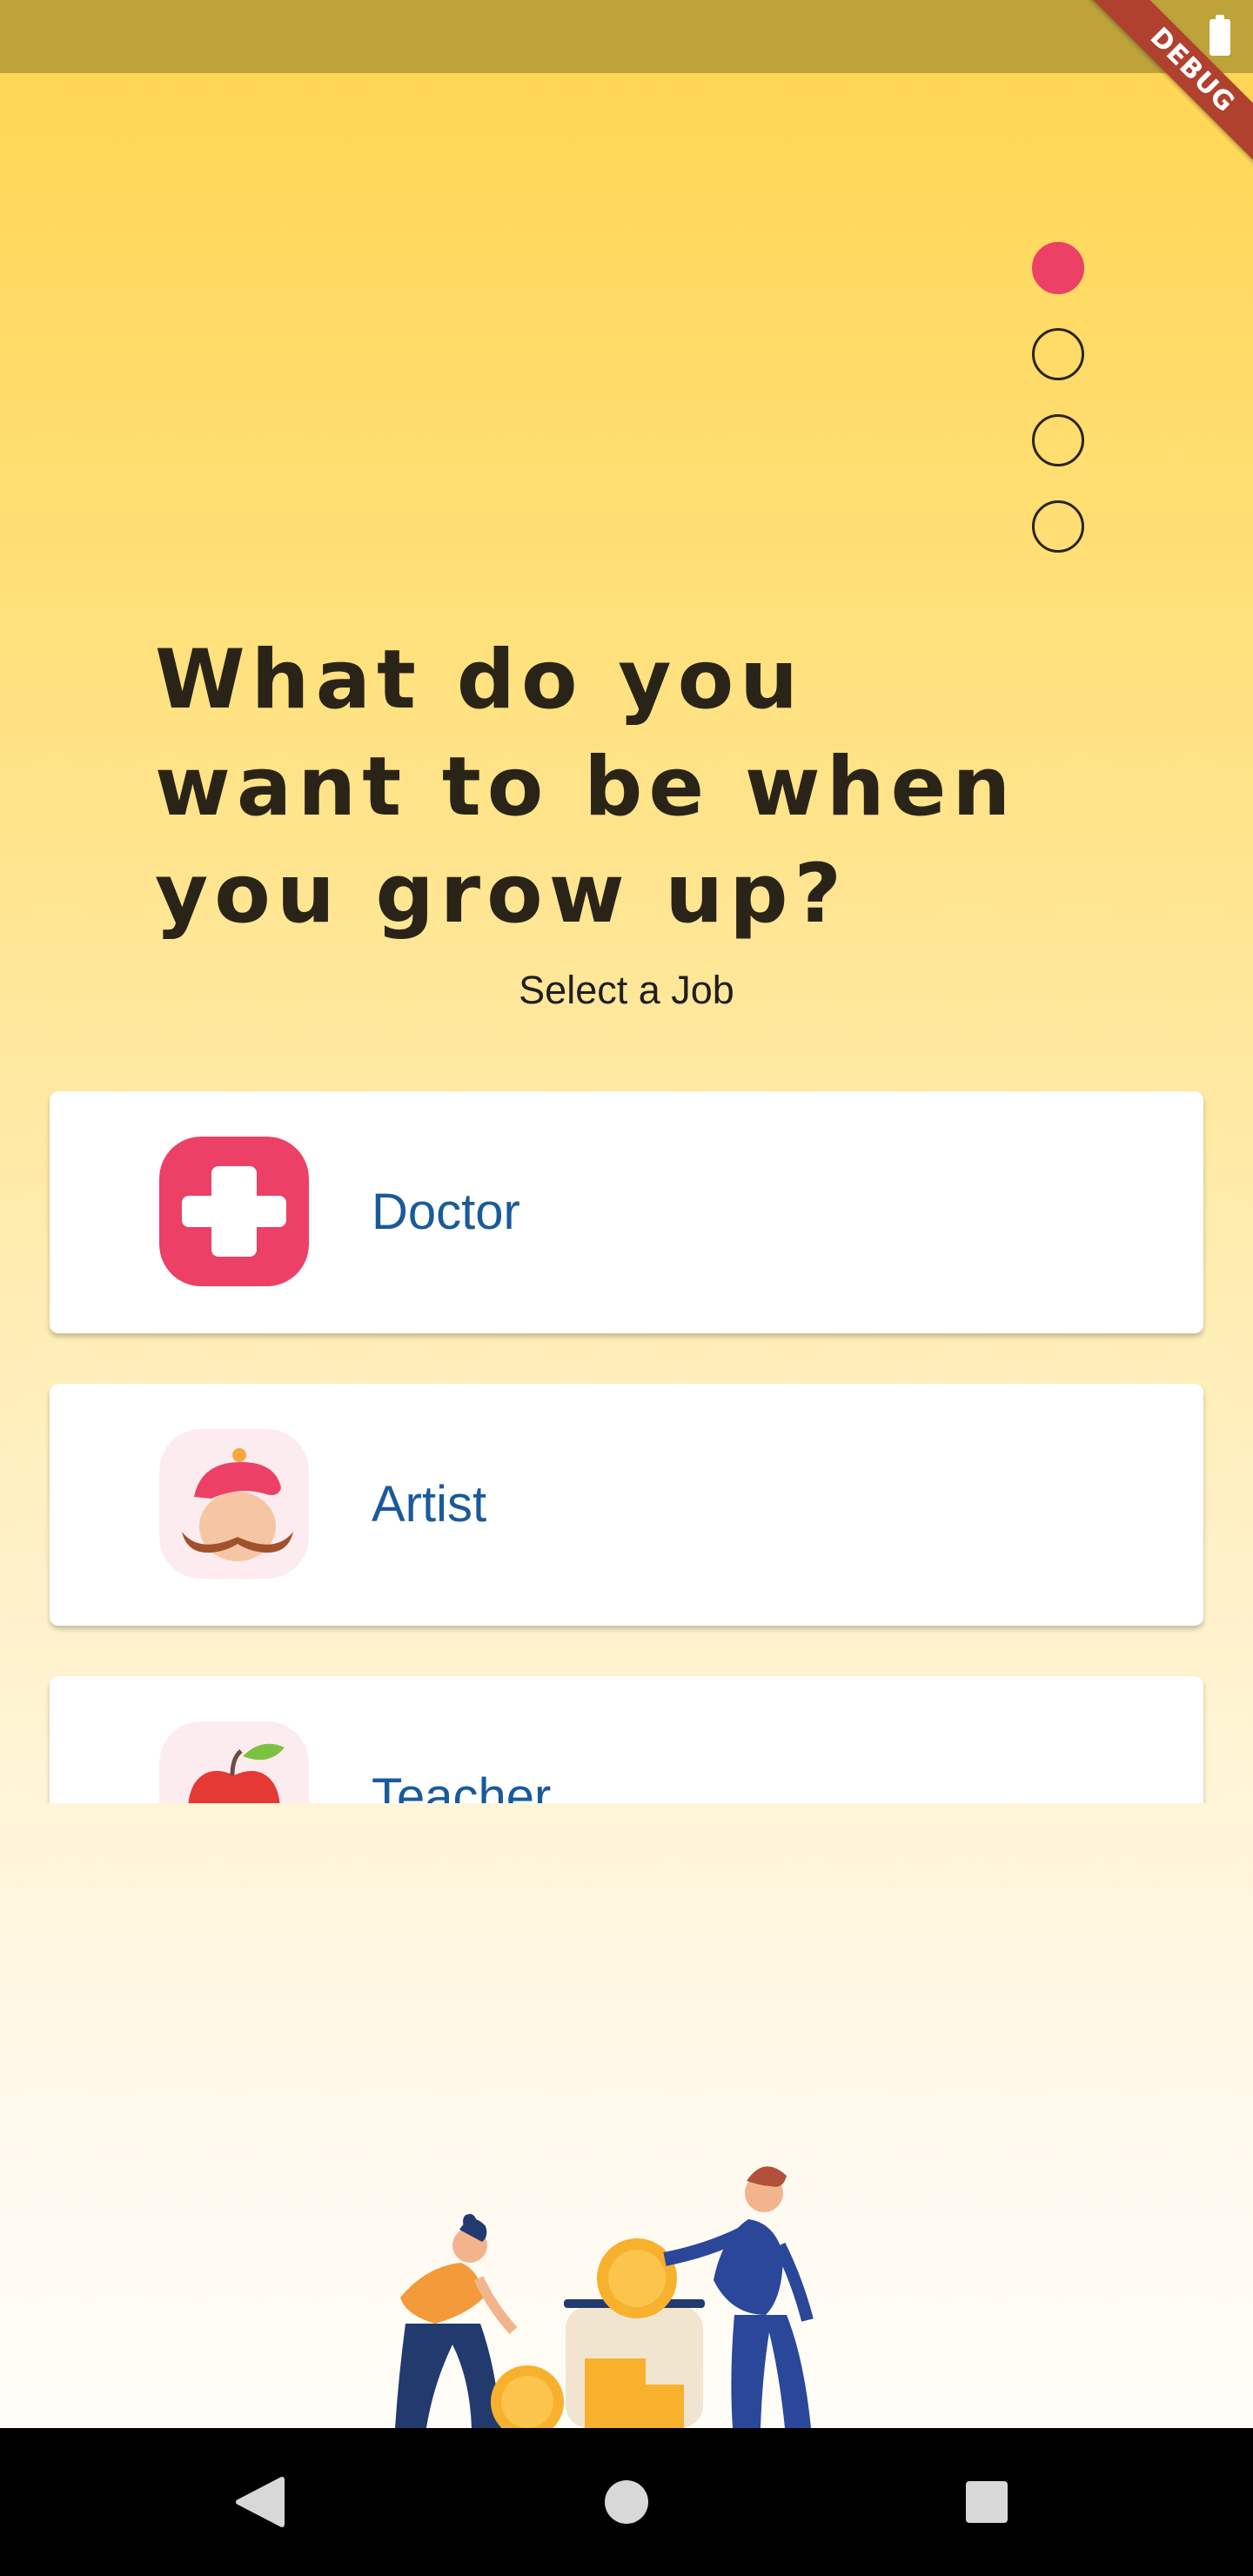  I want to click on medical-cross-icon, so click(234, 1212).